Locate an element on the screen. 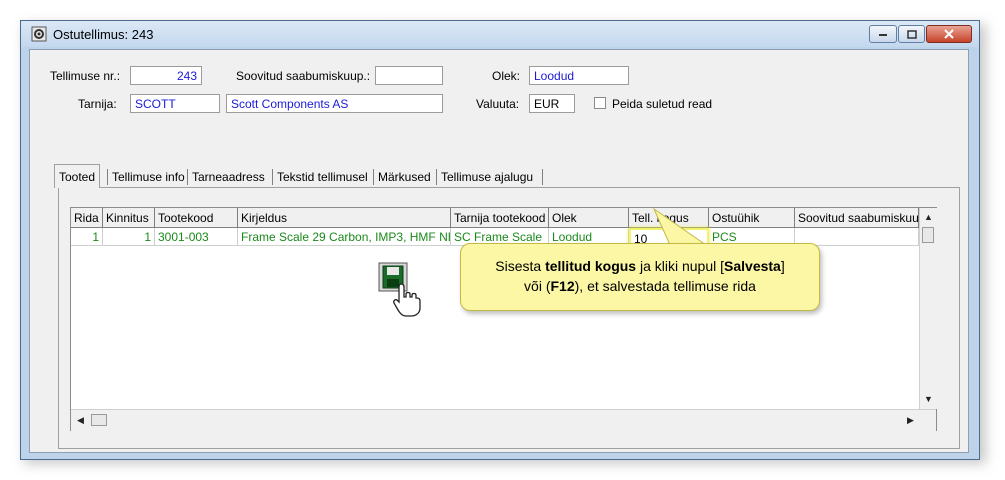 Image resolution: width=1005 pixels, height=480 pixels. column-header-kirjeldus: Kirjeldus is located at coordinates (344, 218).